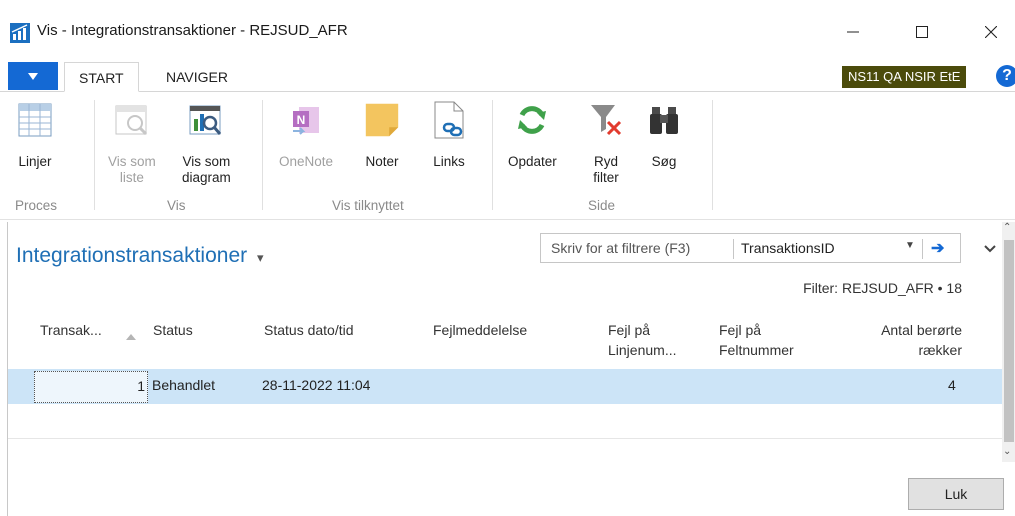  Describe the element at coordinates (507, 75) in the screenshot. I see `ribbon-tab-bar: START NAVIGER NS11 QA NSIR EtE ?` at that location.